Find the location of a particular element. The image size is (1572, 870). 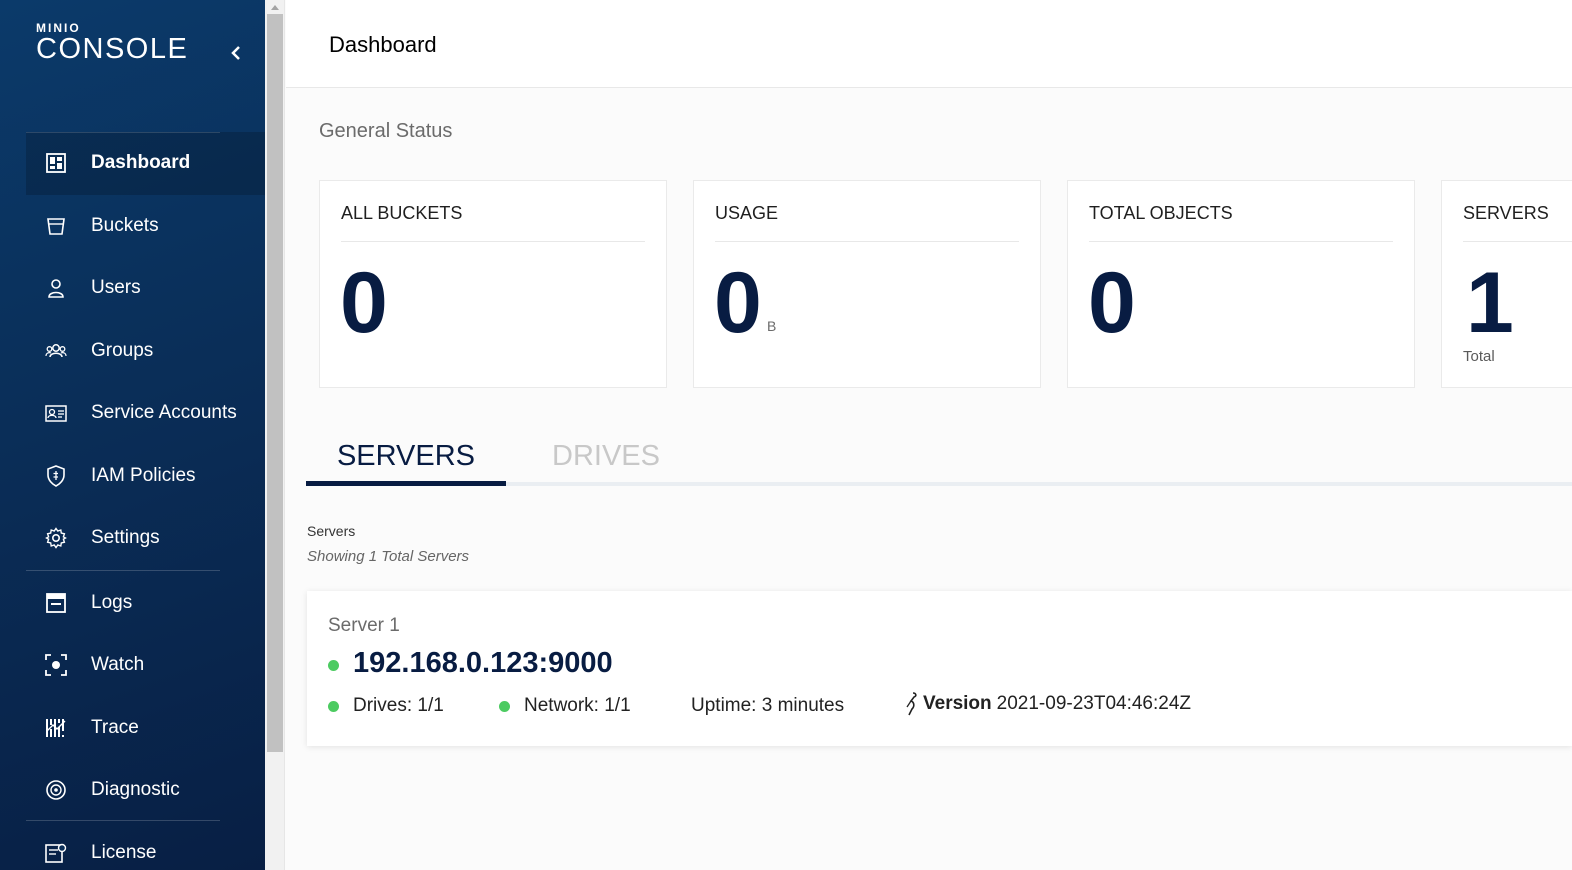

dashboard-icon is located at coordinates (56, 163).